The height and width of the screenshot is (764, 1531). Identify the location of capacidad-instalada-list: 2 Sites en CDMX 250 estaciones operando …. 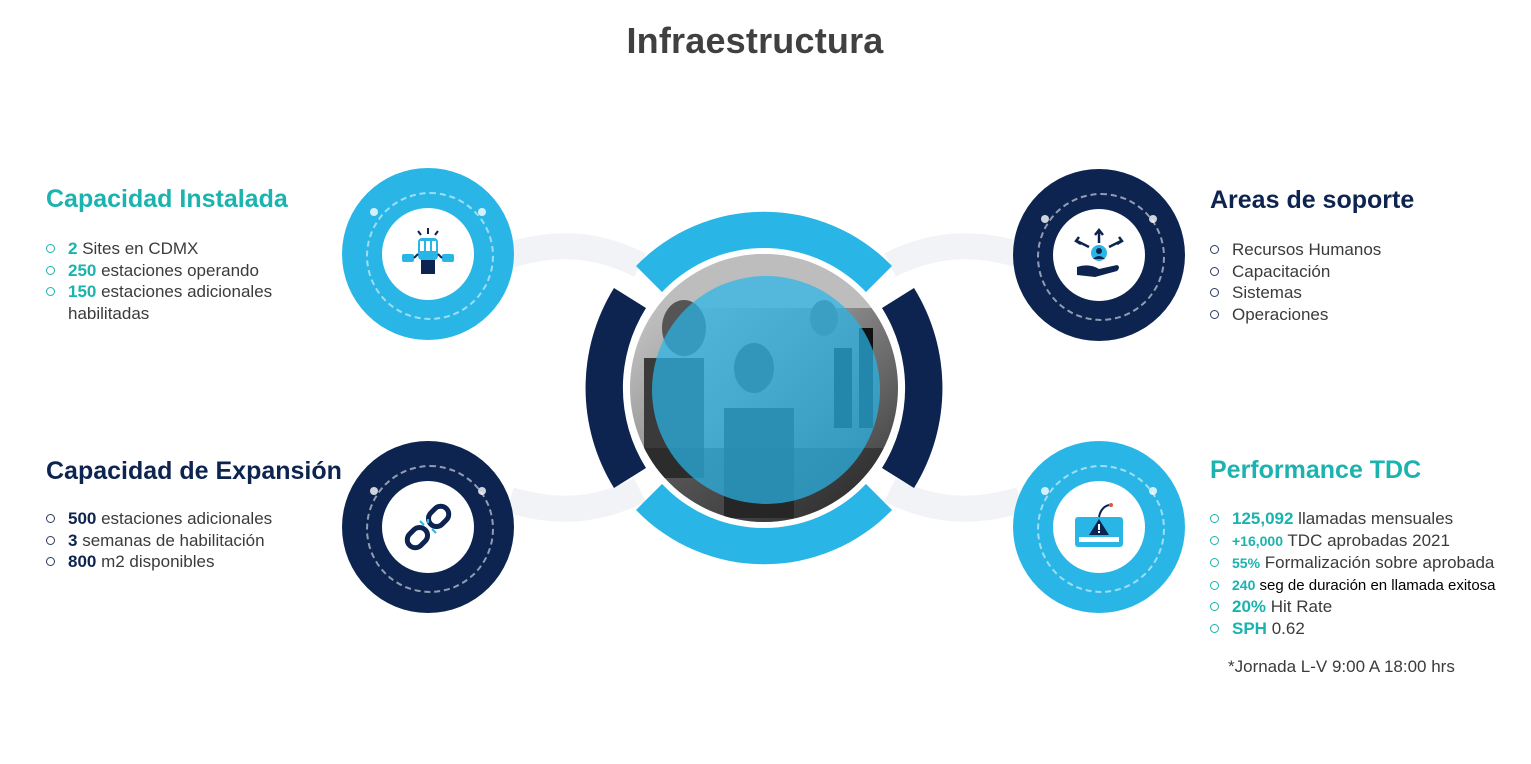
(159, 281).